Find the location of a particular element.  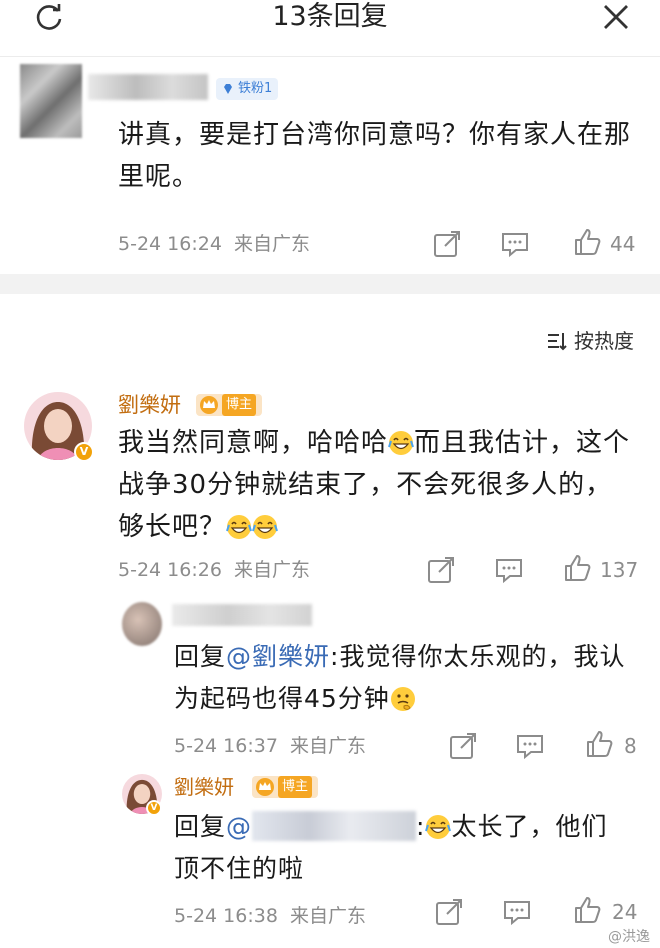

comment-text: 讲真，要是打台湾你同意吗？你有家人在那里呢。 is located at coordinates (375, 156).